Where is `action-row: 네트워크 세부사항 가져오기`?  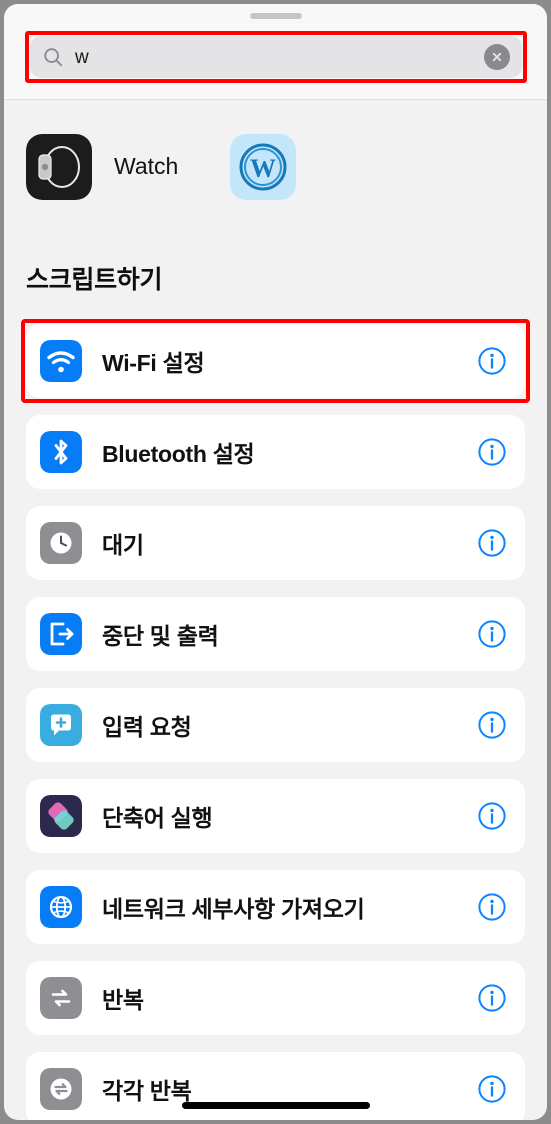 action-row: 네트워크 세부사항 가져오기 is located at coordinates (275, 907).